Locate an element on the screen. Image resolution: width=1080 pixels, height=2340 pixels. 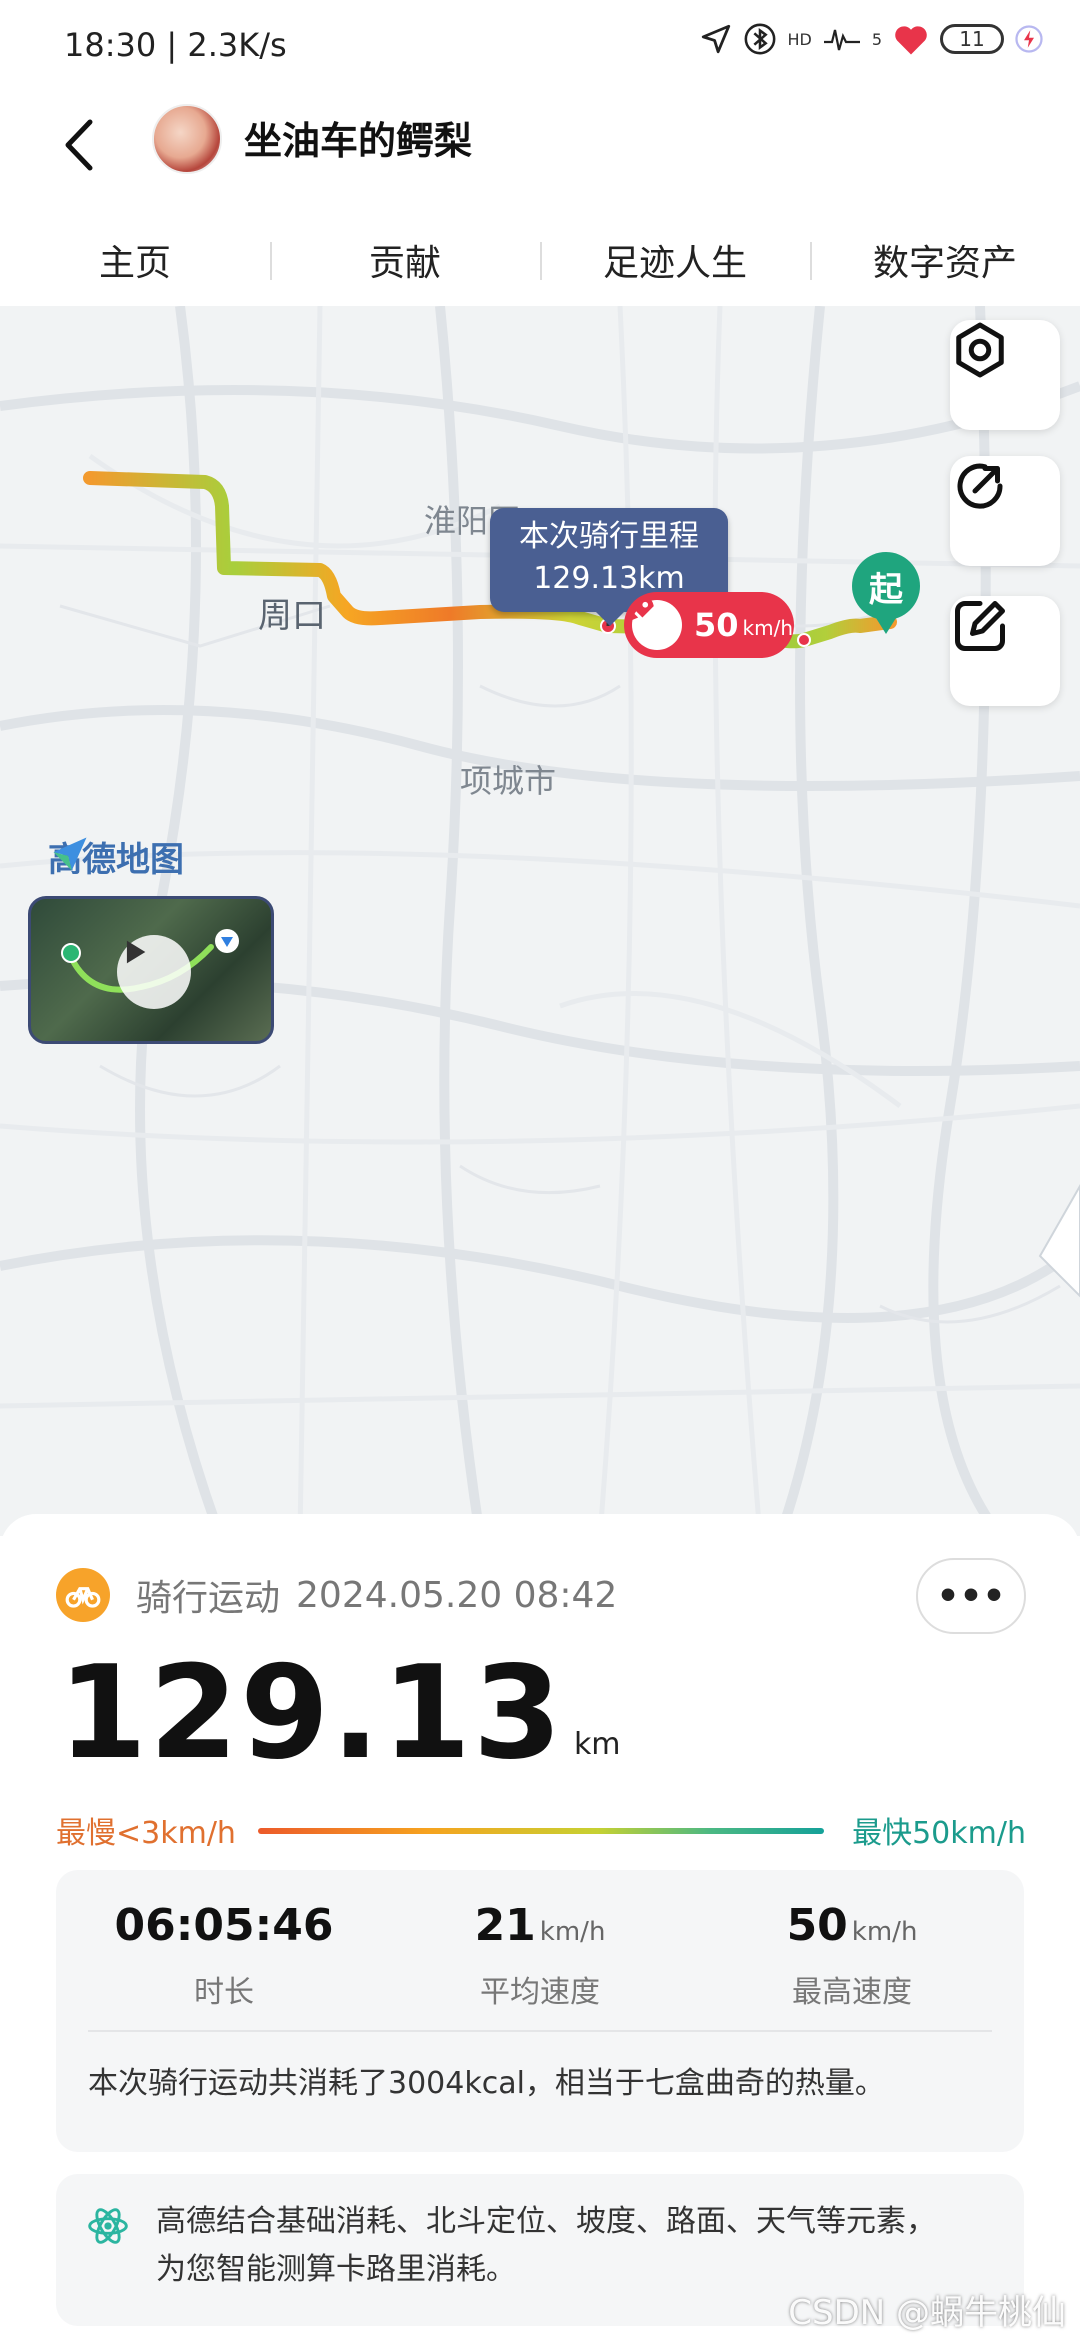
app-header: 坐油车的鳄梨 is located at coordinates (540, 145).